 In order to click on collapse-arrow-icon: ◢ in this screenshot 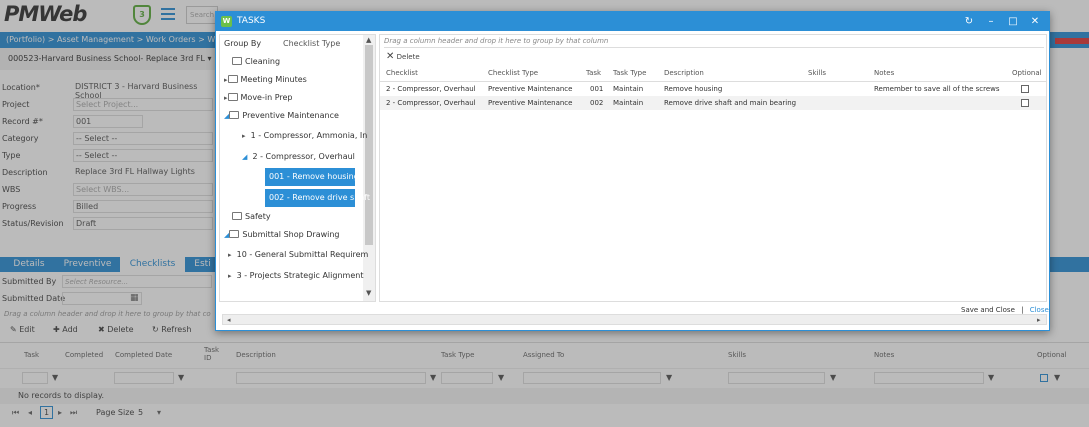, I will do `click(244, 157)`.